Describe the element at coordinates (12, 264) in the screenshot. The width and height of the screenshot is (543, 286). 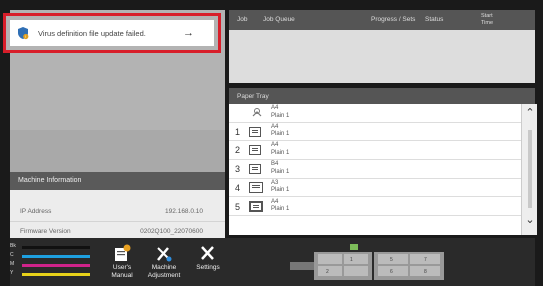
I see `toner-label: M` at that location.